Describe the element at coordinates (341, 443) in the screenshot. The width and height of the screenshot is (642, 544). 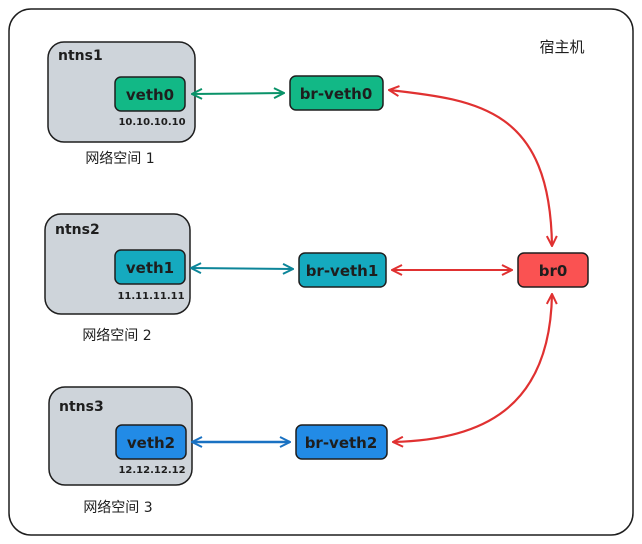
I see `br-veth2-label: br-veth2` at that location.